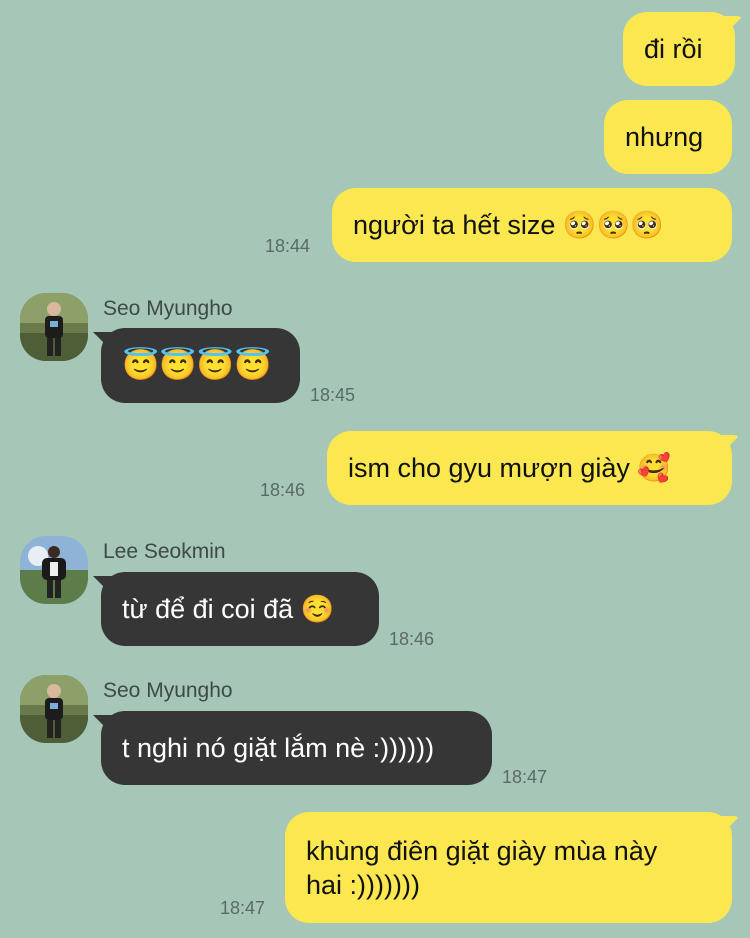 The height and width of the screenshot is (938, 750). I want to click on message-text: từ để đi coi đã ☺️, so click(228, 609).